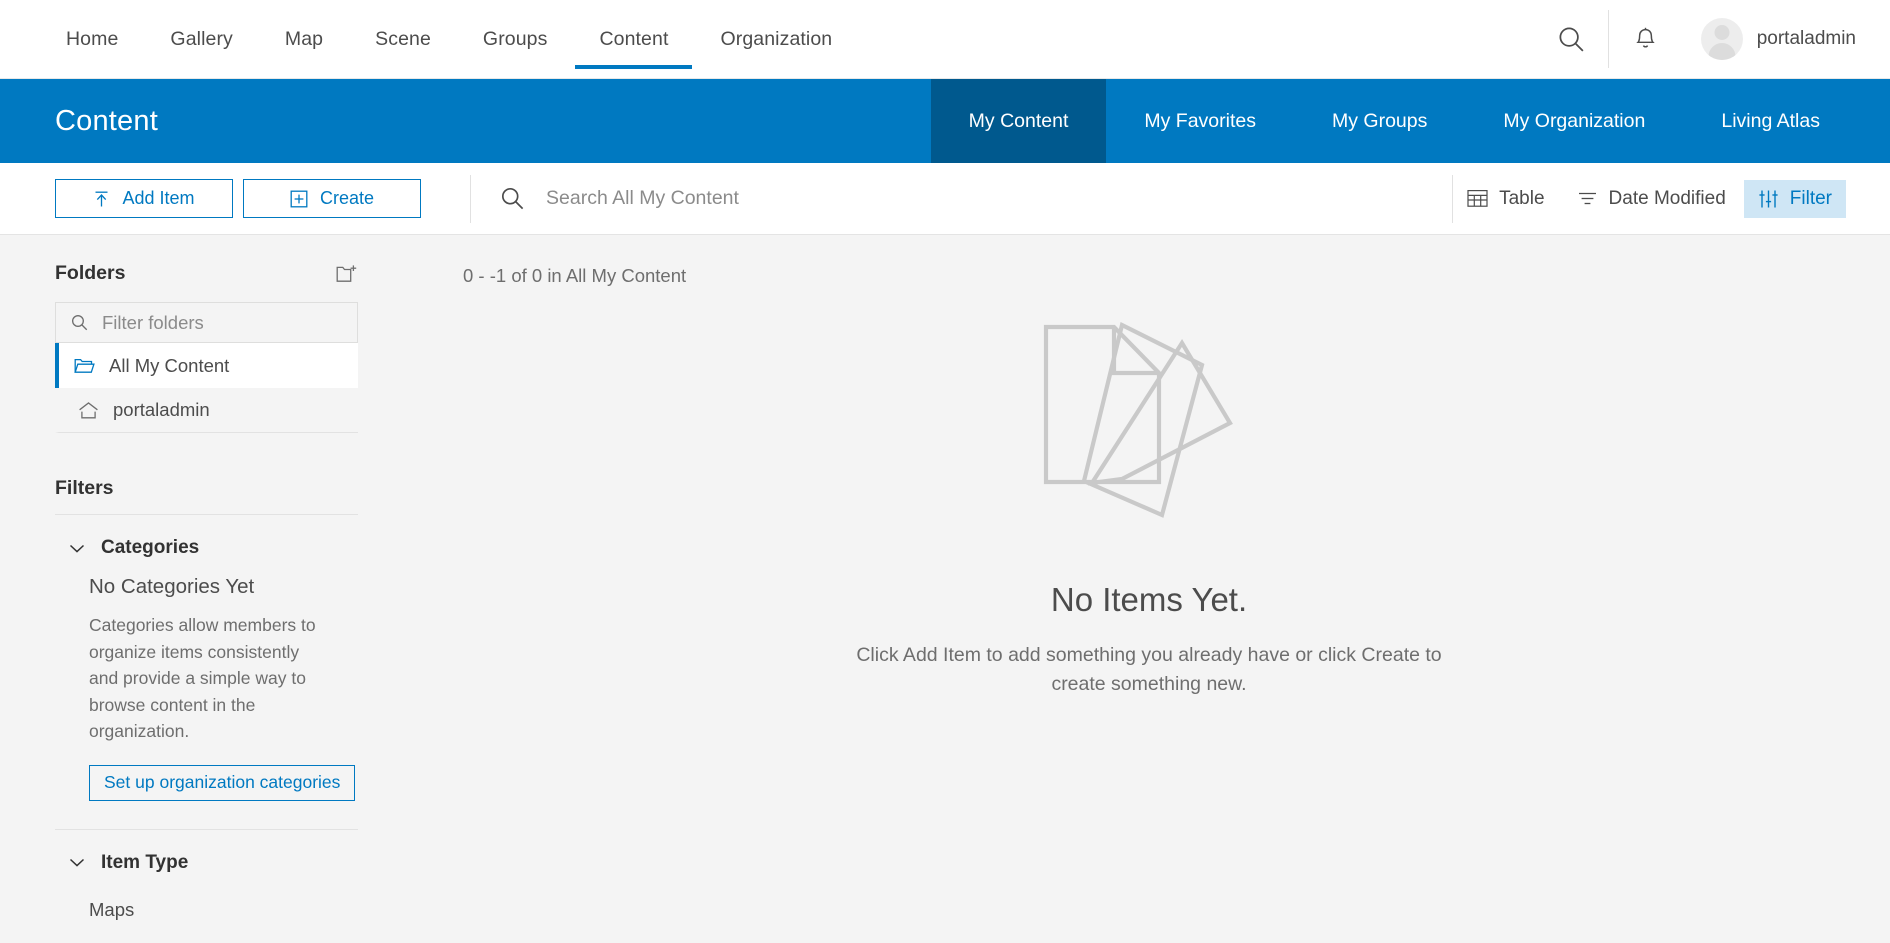 The width and height of the screenshot is (1890, 943). I want to click on tab-my-favorites: My Favorites, so click(1200, 121).